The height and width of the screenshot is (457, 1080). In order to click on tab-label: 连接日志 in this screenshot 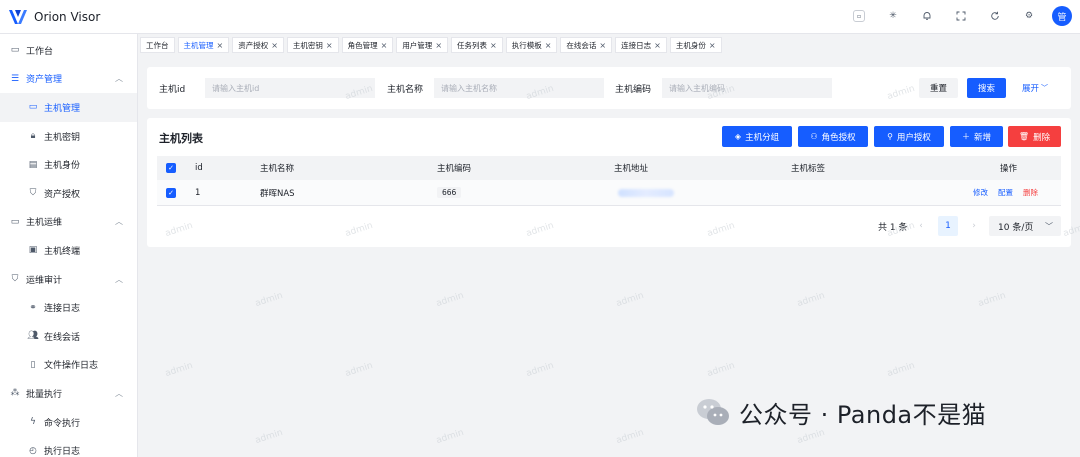, I will do `click(636, 45)`.